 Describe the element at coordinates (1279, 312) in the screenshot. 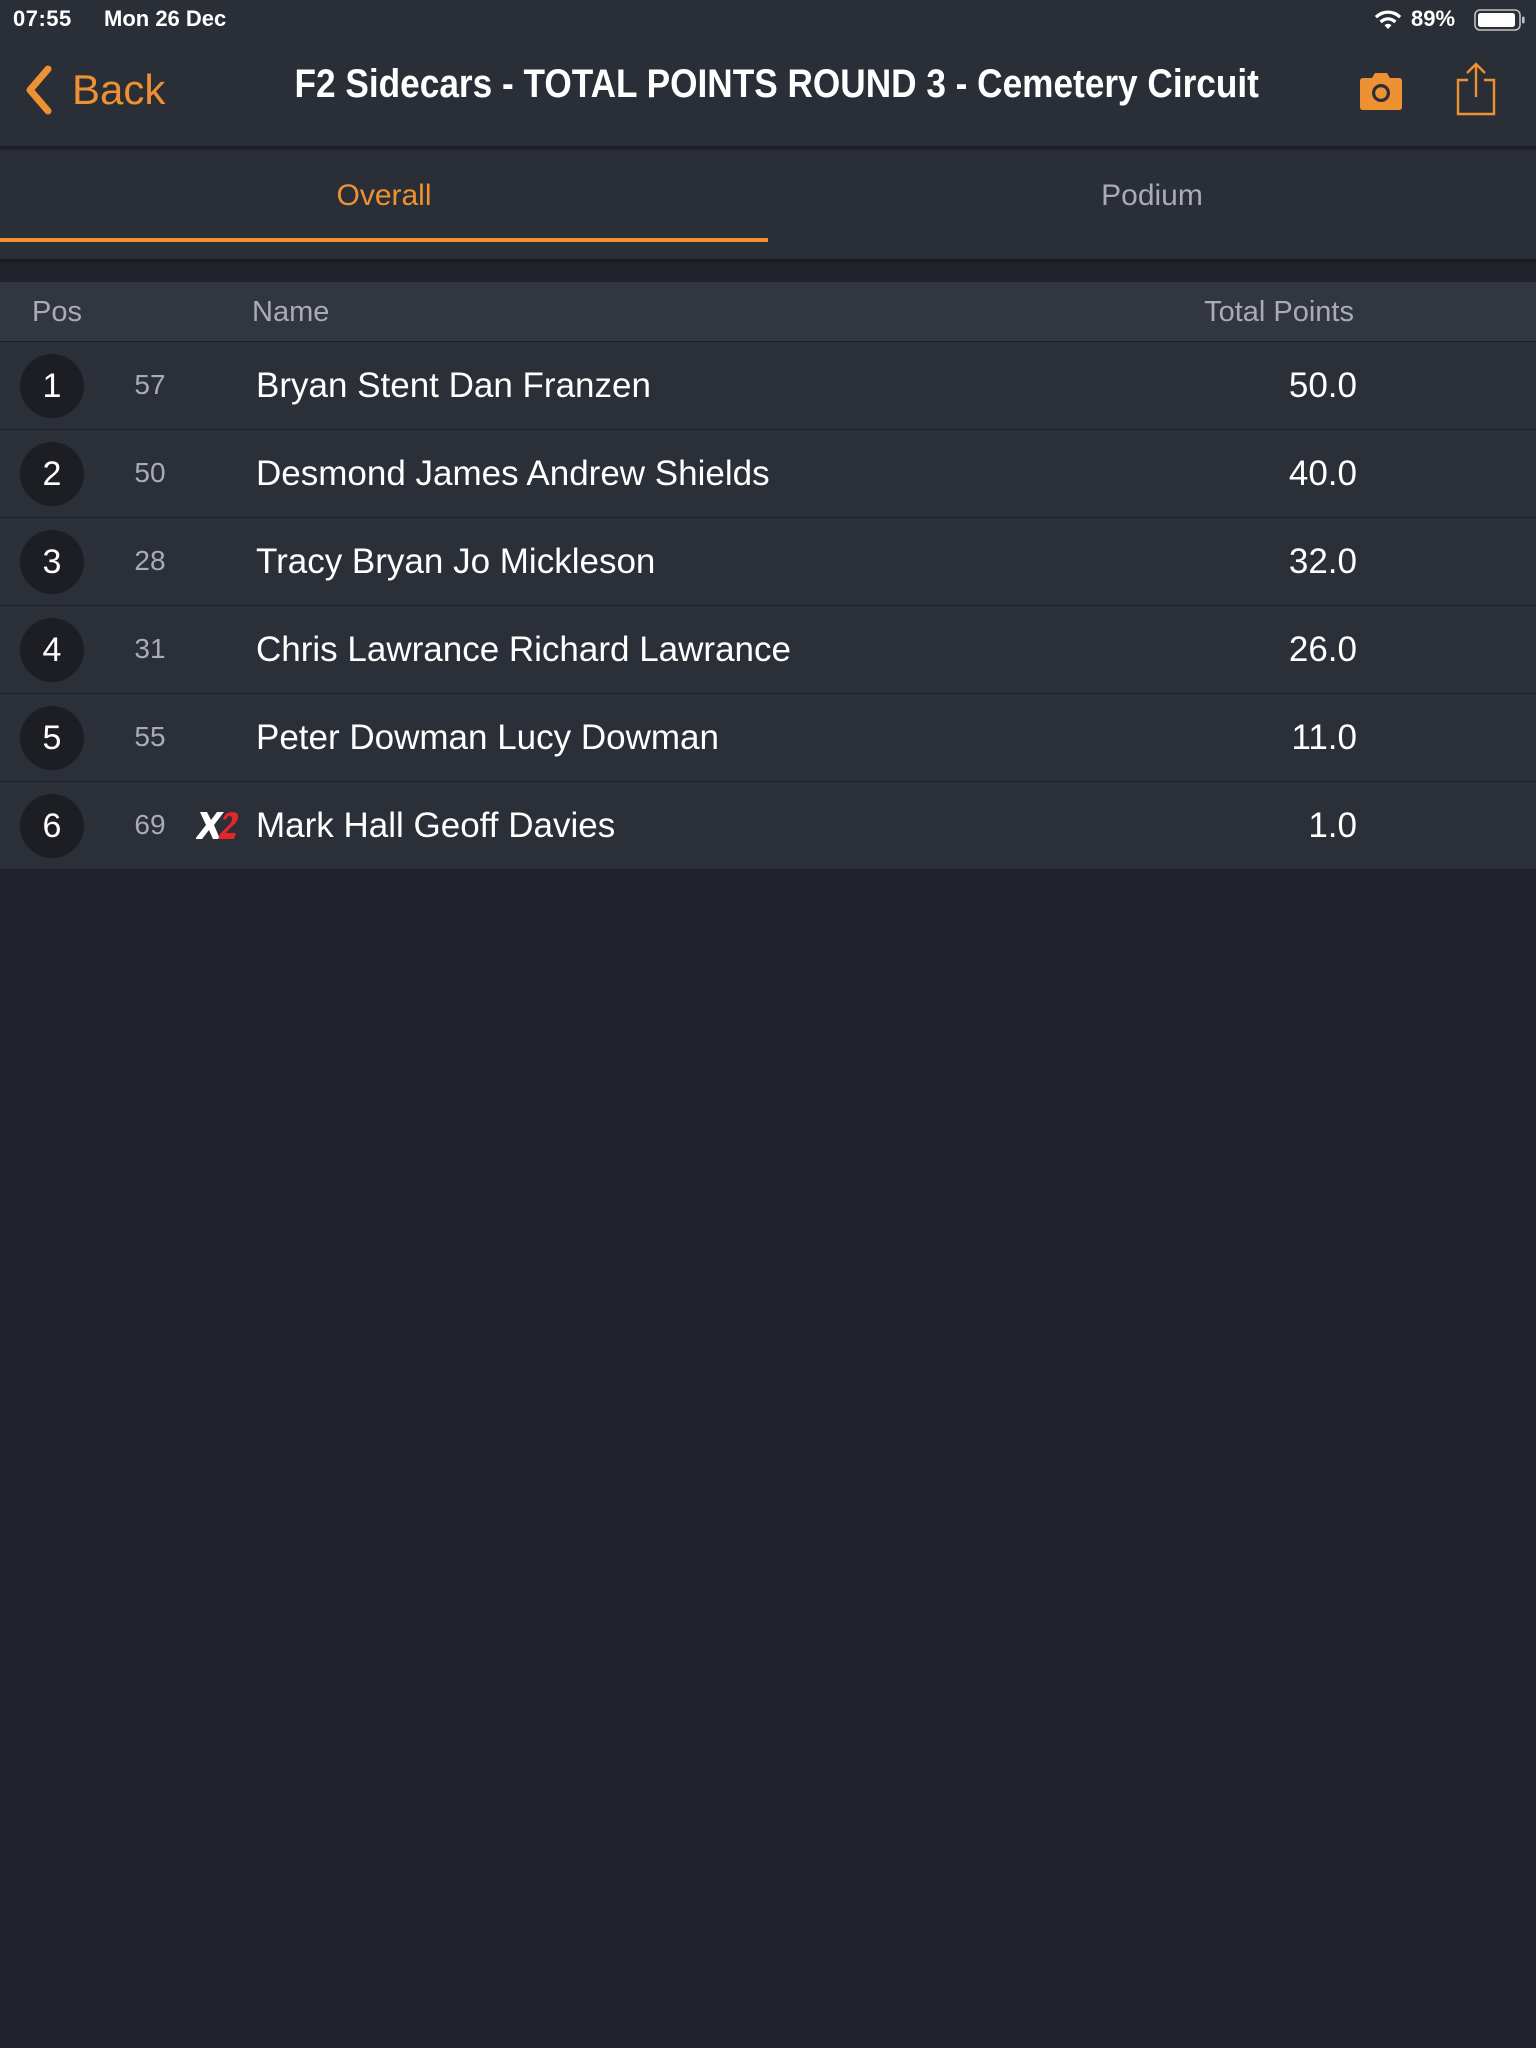

I see `column-header-total-points: Total Points` at that location.